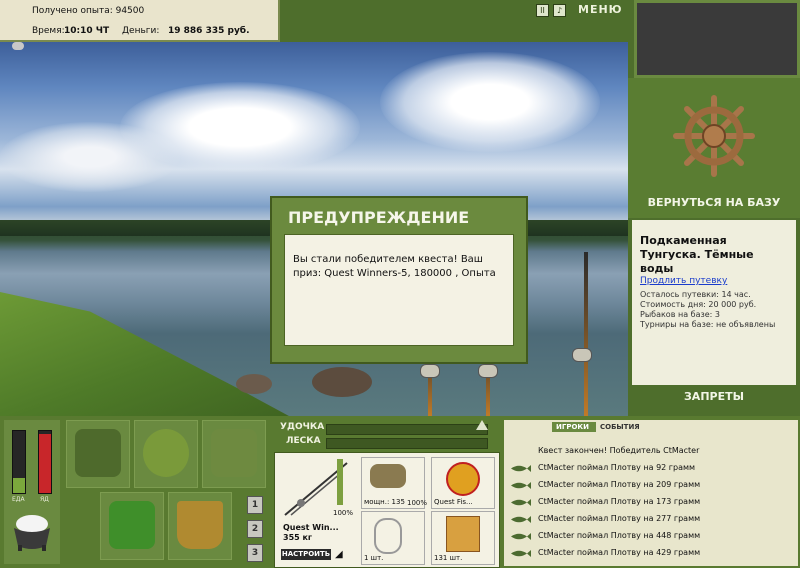  What do you see at coordinates (19, 485) in the screenshot?
I see `food-meter-fill` at bounding box center [19, 485].